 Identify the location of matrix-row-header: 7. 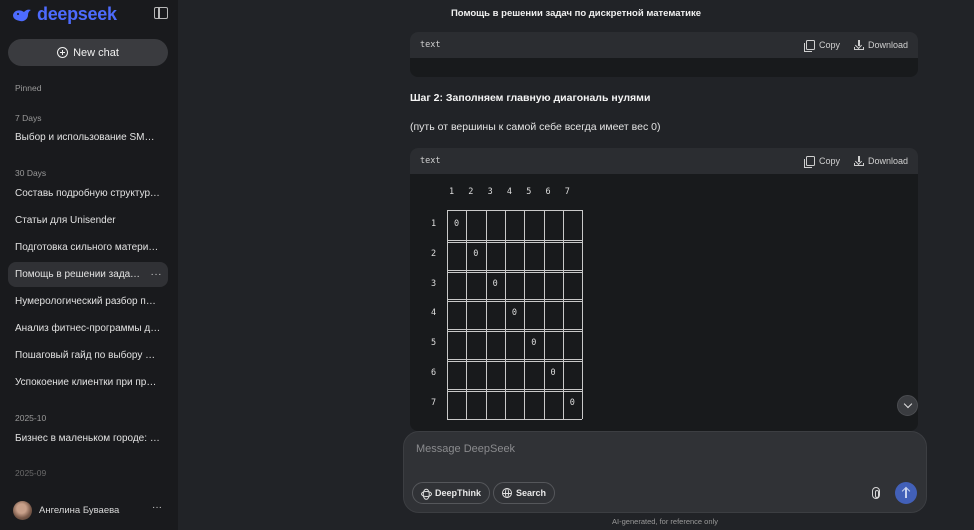
(434, 402).